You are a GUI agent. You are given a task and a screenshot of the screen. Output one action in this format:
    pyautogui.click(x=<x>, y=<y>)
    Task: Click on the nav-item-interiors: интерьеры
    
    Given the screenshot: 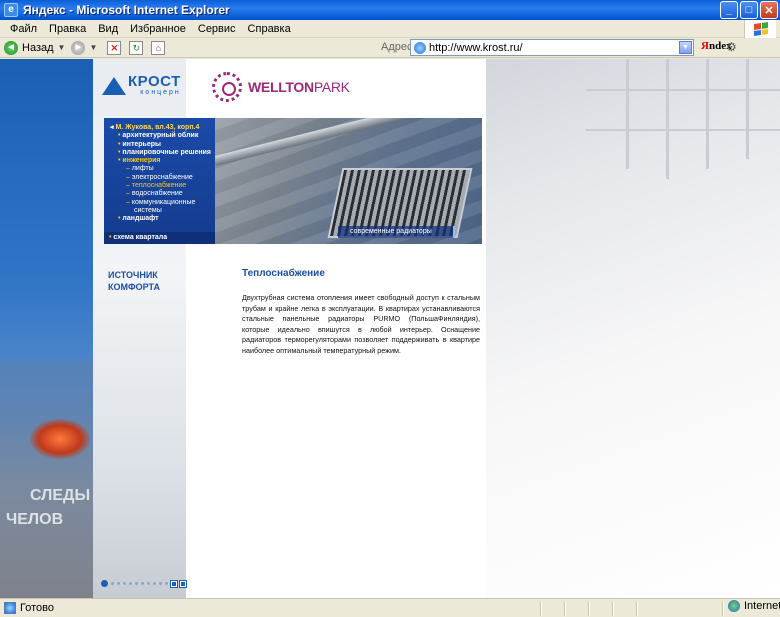 What is the action you would take?
    pyautogui.click(x=159, y=145)
    